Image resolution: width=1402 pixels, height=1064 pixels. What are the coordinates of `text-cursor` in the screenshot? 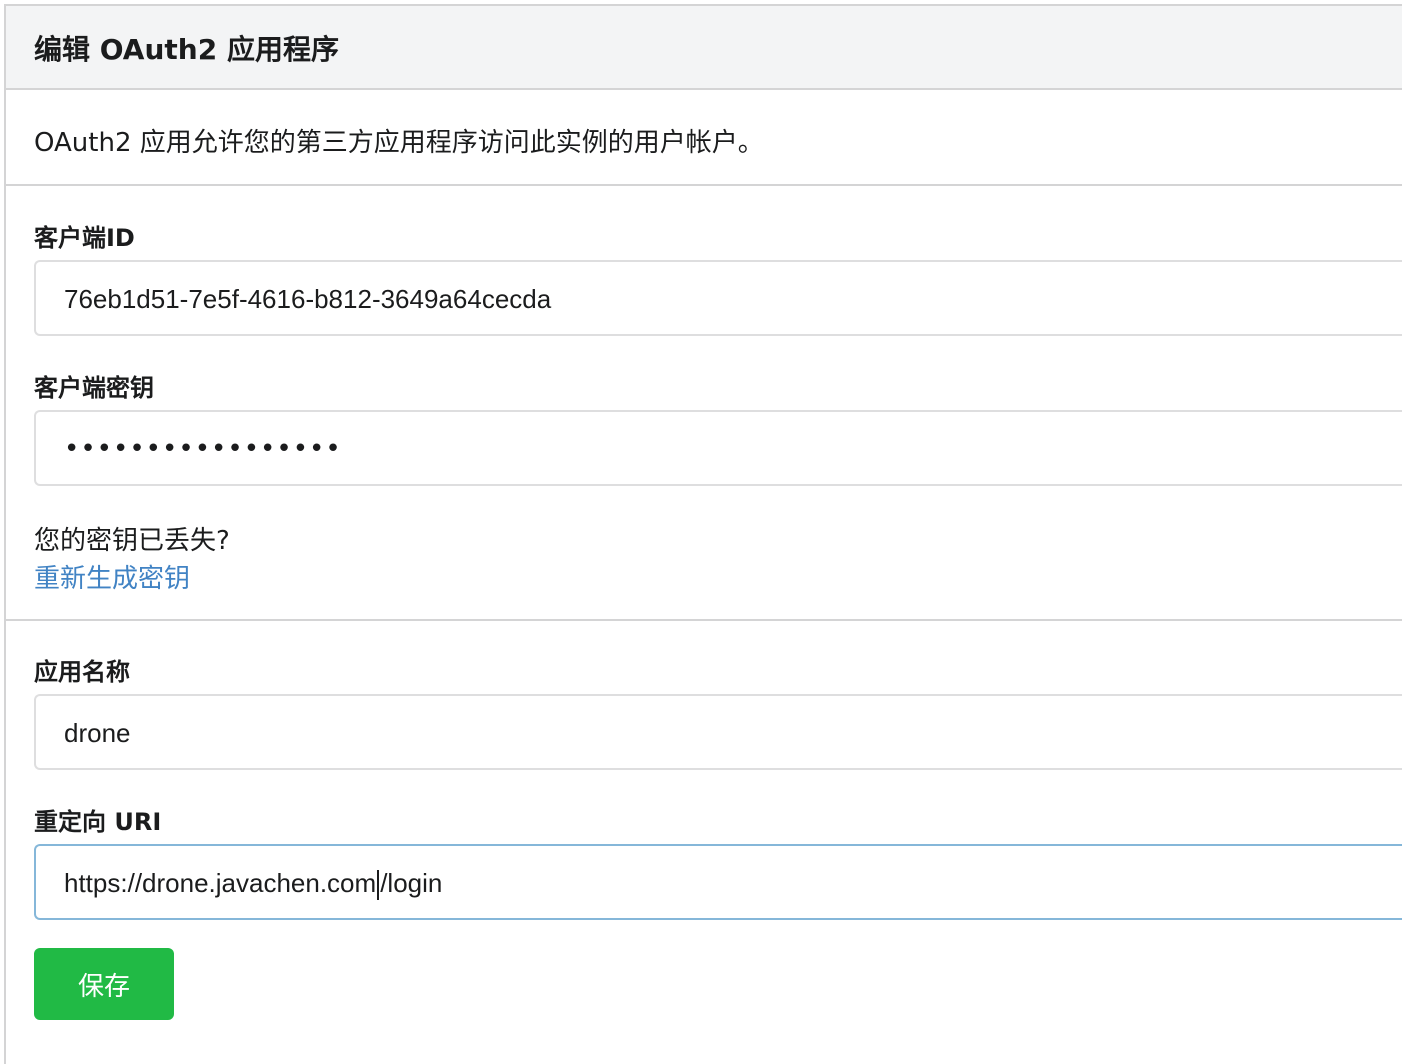 It's located at (378, 885).